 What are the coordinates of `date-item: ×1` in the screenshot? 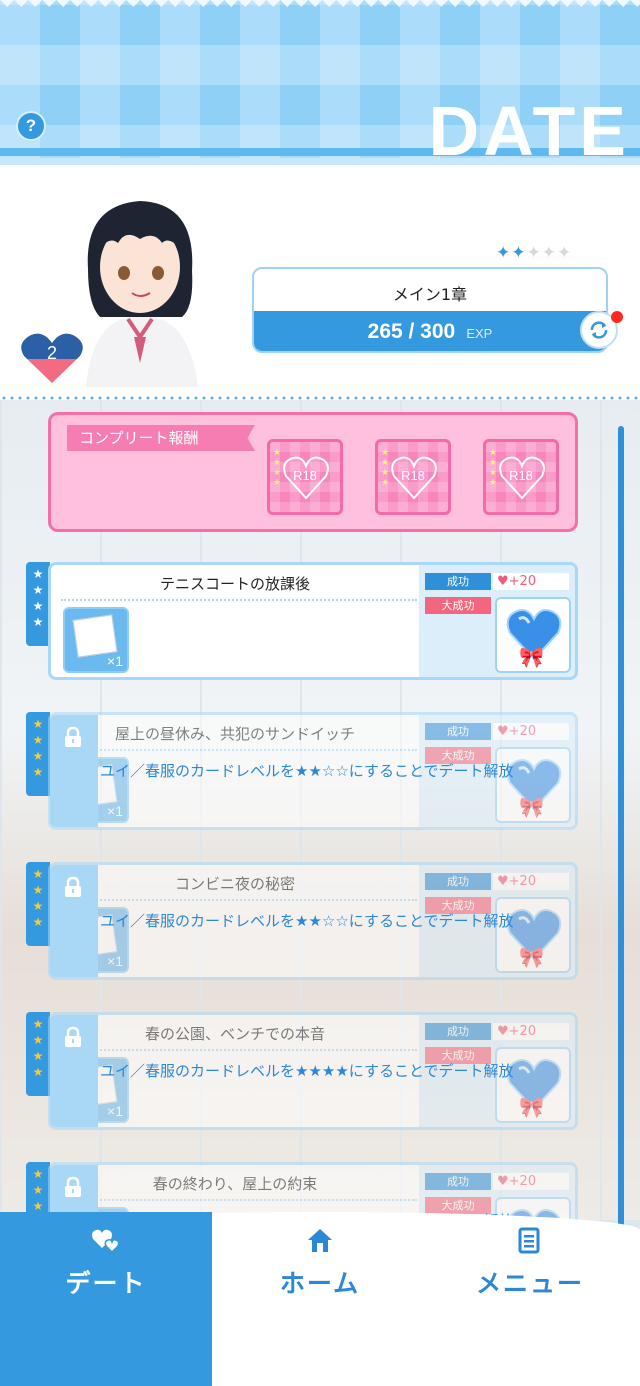 It's located at (96, 640).